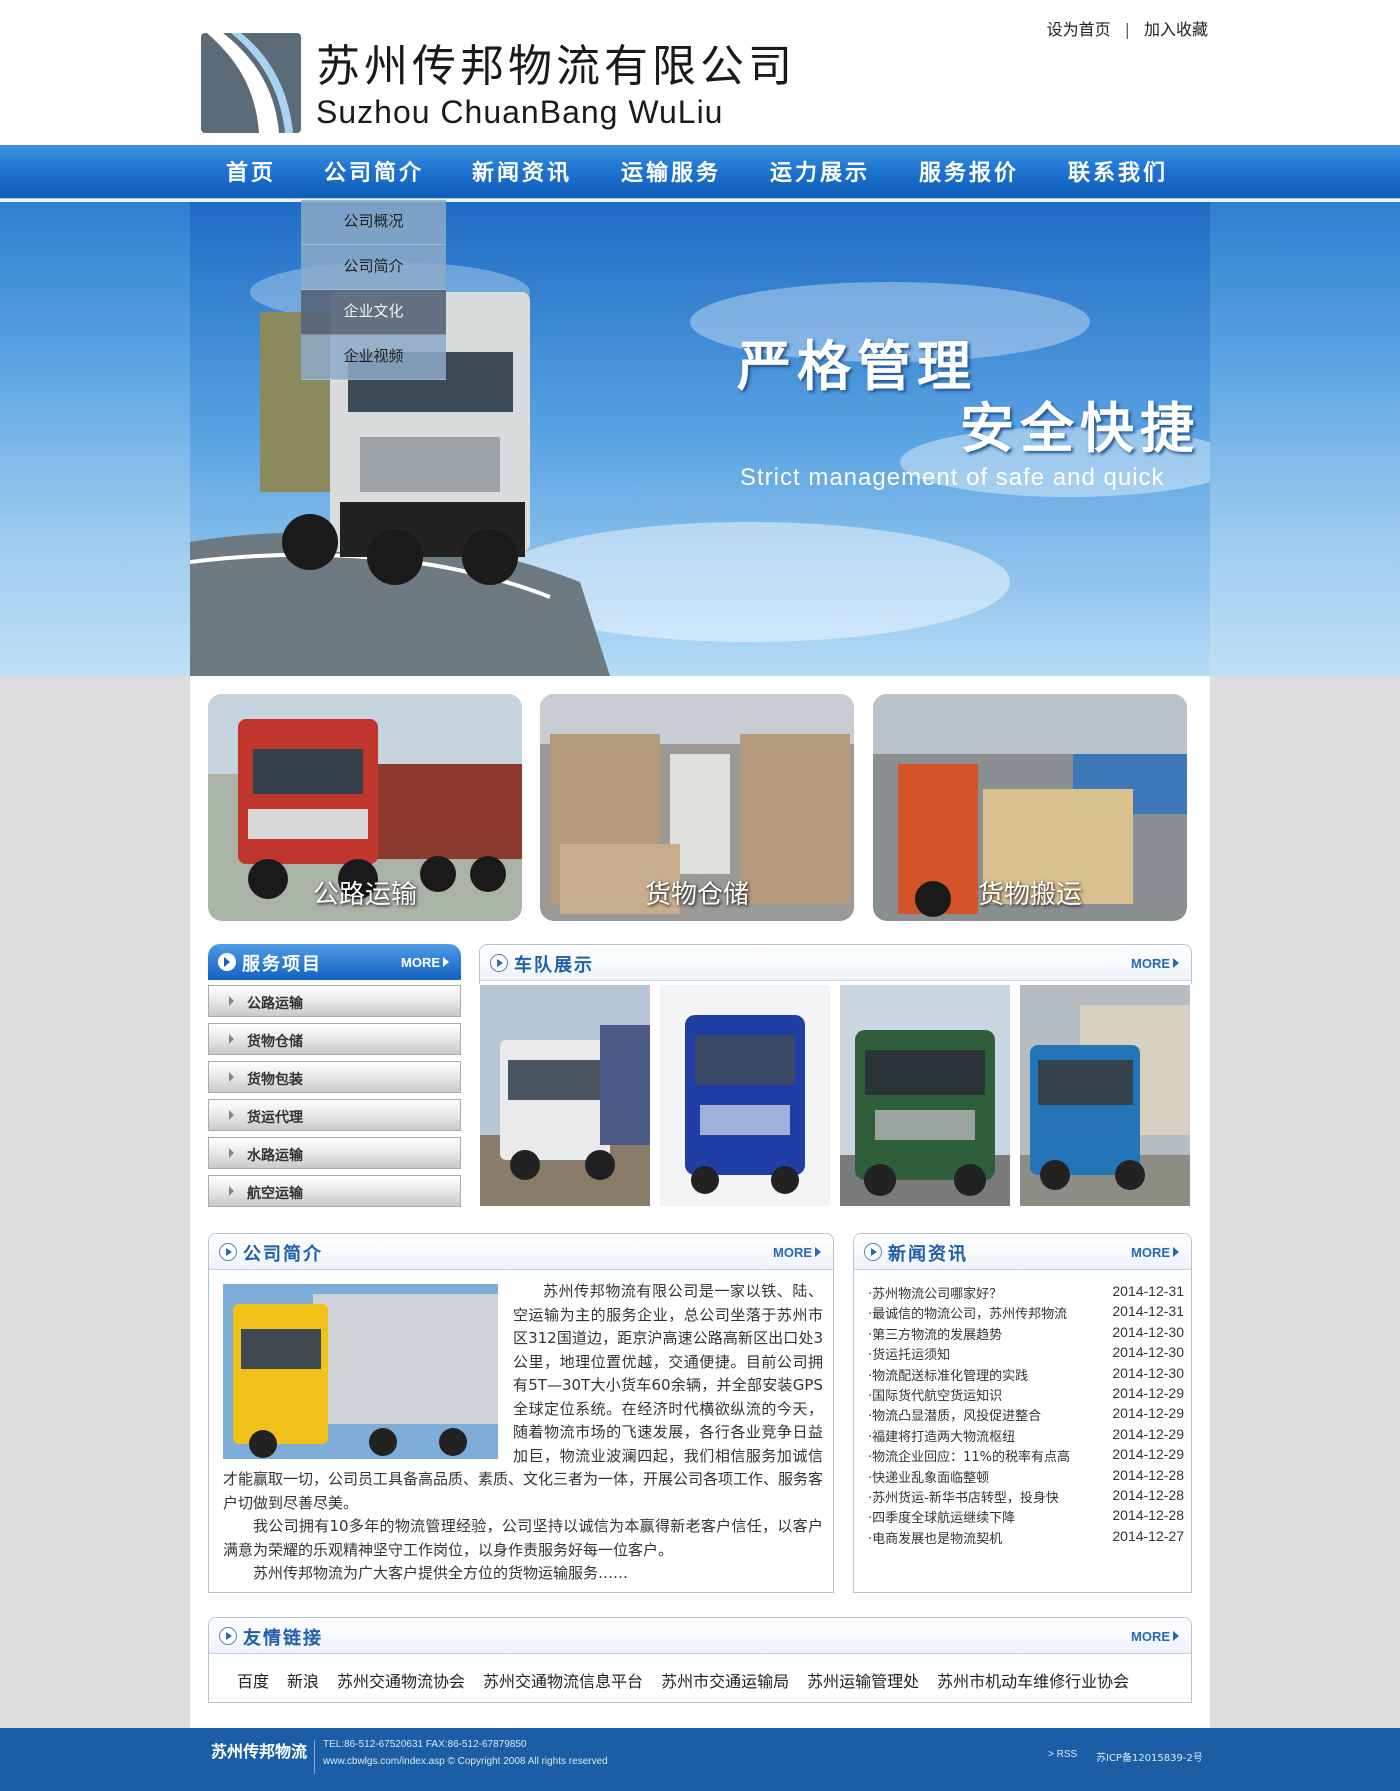 The width and height of the screenshot is (1400, 1791). Describe the element at coordinates (275, 1004) in the screenshot. I see `service-item-label: 公路运输` at that location.